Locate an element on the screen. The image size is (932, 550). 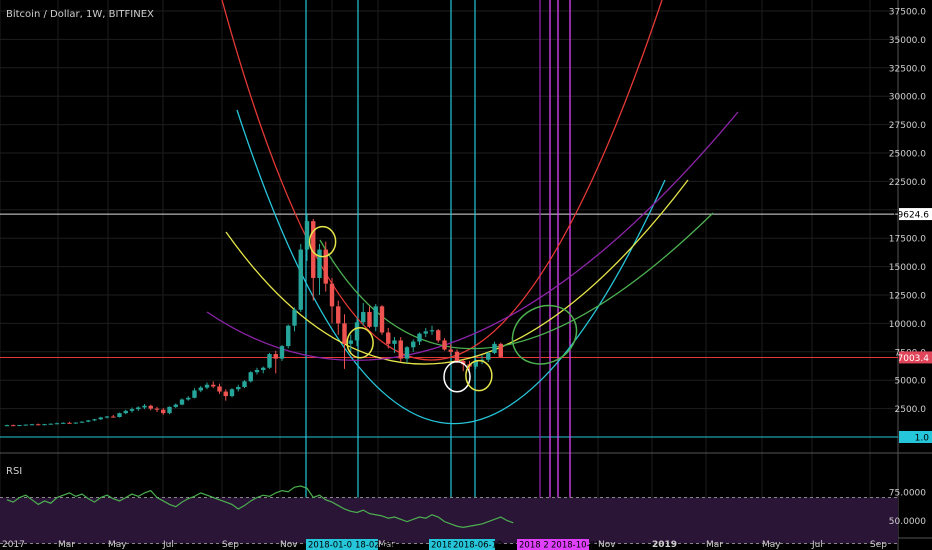
price-label: 19624.6 is located at coordinates (910, 216).